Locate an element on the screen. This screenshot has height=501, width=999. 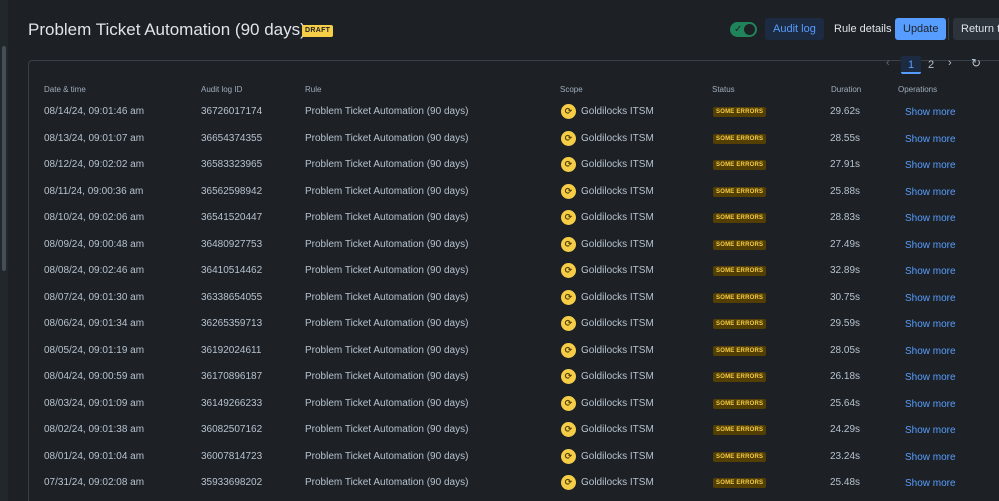
row-date: 08/05/24, 09:01:19 am is located at coordinates (94, 350).